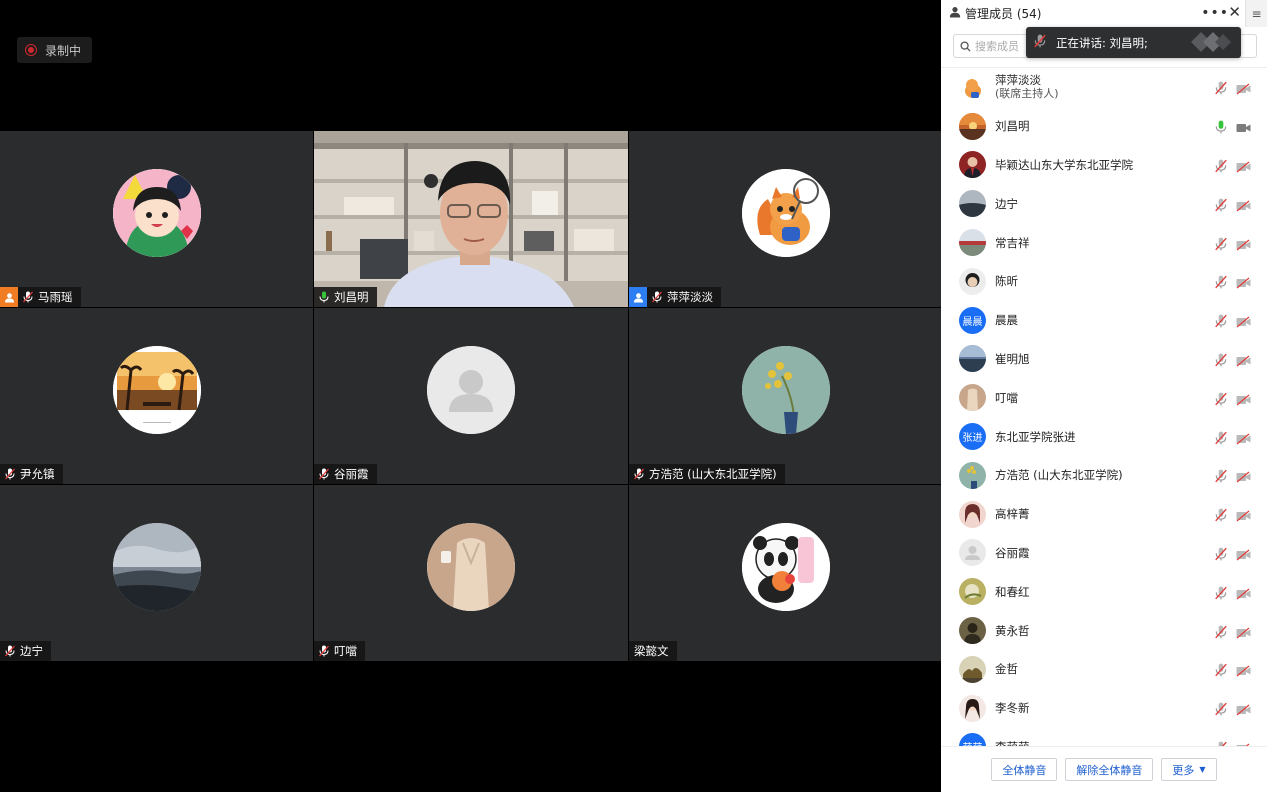 The image size is (1267, 792). What do you see at coordinates (1006, 669) in the screenshot?
I see `member-name-block: 金哲` at bounding box center [1006, 669].